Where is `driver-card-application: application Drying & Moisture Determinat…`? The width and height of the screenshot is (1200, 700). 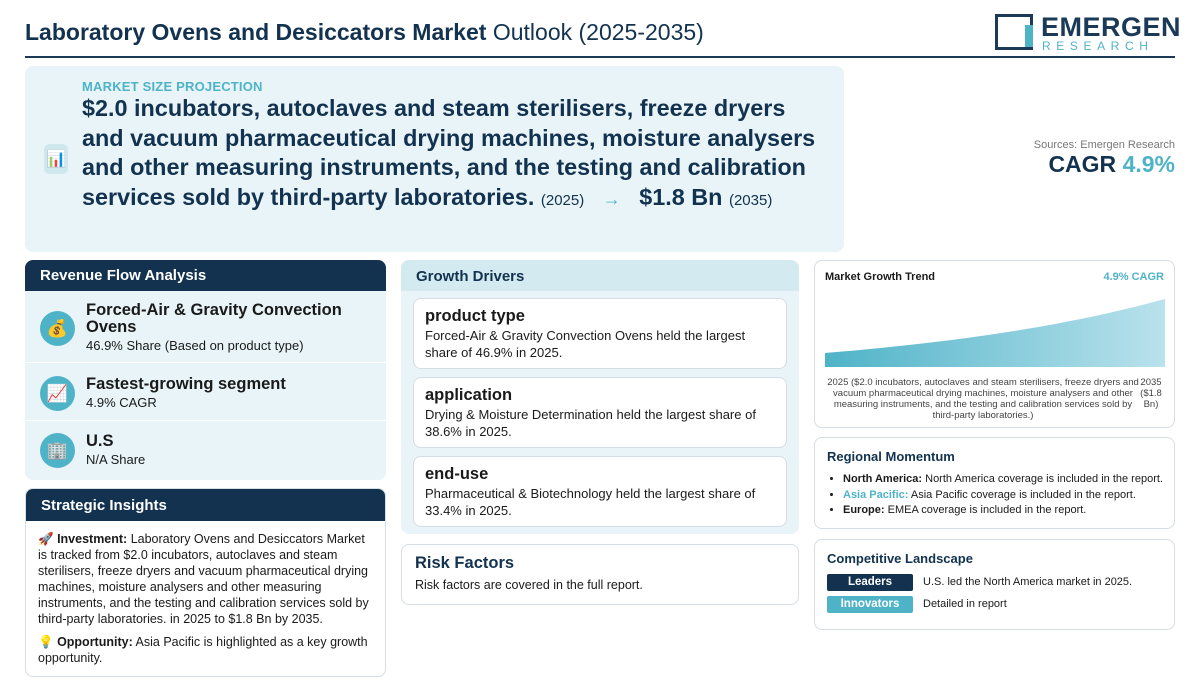 driver-card-application: application Drying & Moisture Determinat… is located at coordinates (600, 412).